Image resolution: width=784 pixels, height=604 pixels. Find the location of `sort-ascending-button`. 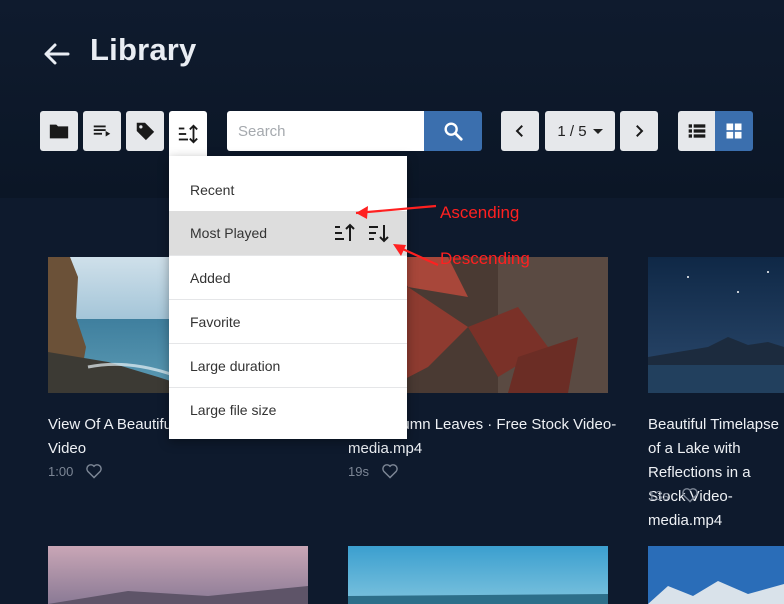

sort-ascending-button is located at coordinates (346, 233).